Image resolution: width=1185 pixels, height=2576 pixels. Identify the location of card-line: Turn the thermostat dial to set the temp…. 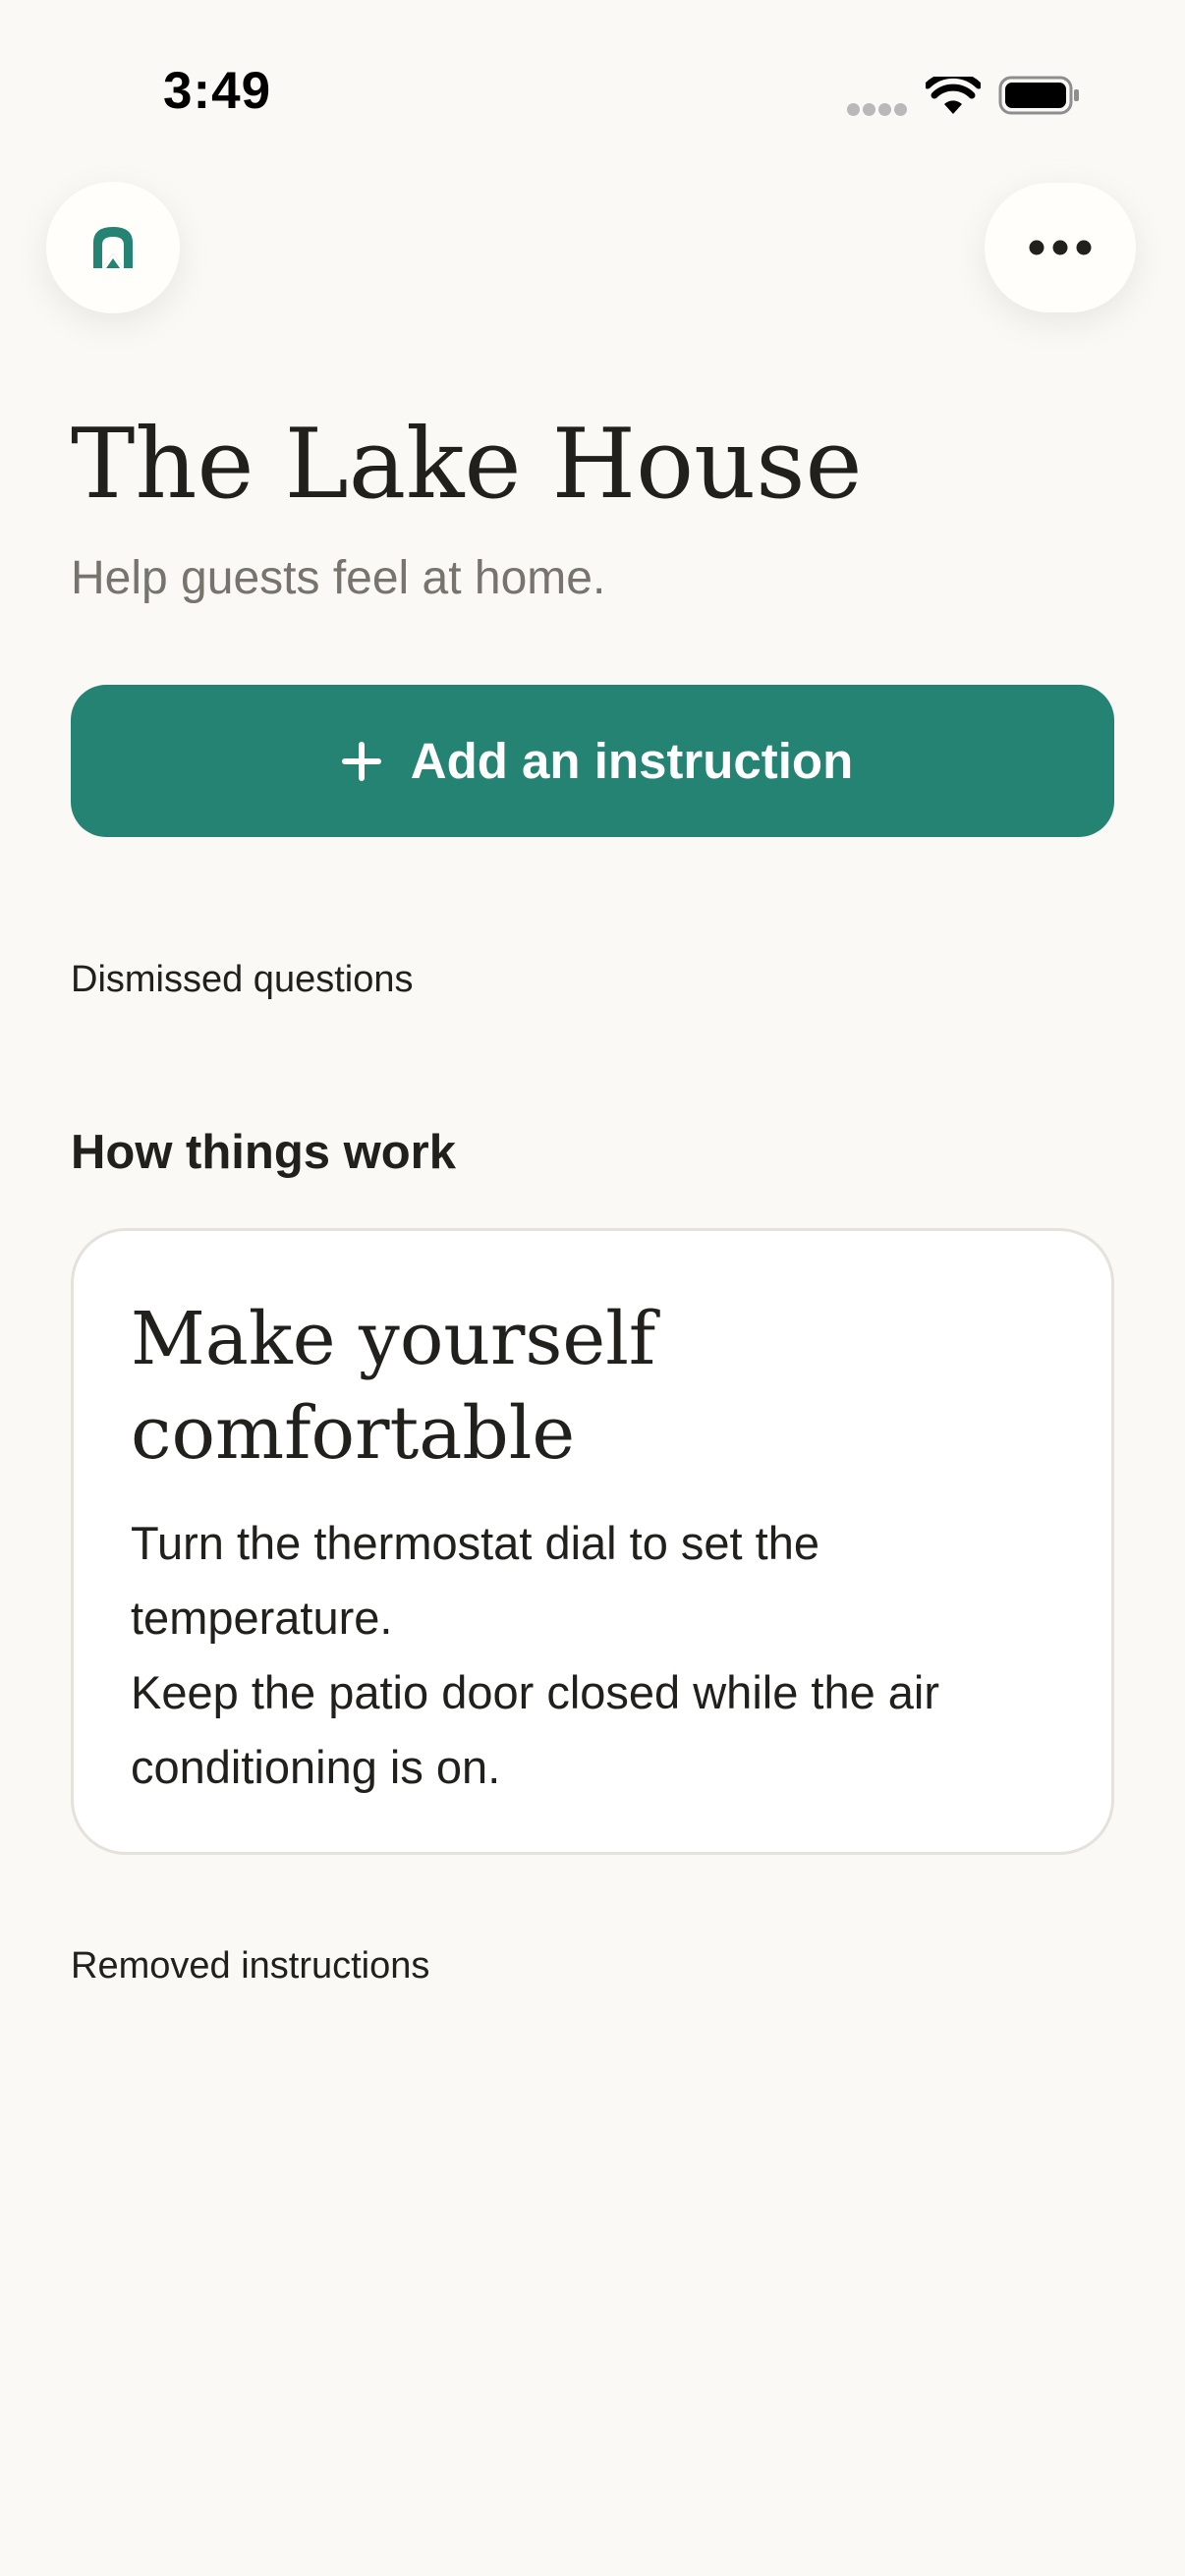
(476, 1580).